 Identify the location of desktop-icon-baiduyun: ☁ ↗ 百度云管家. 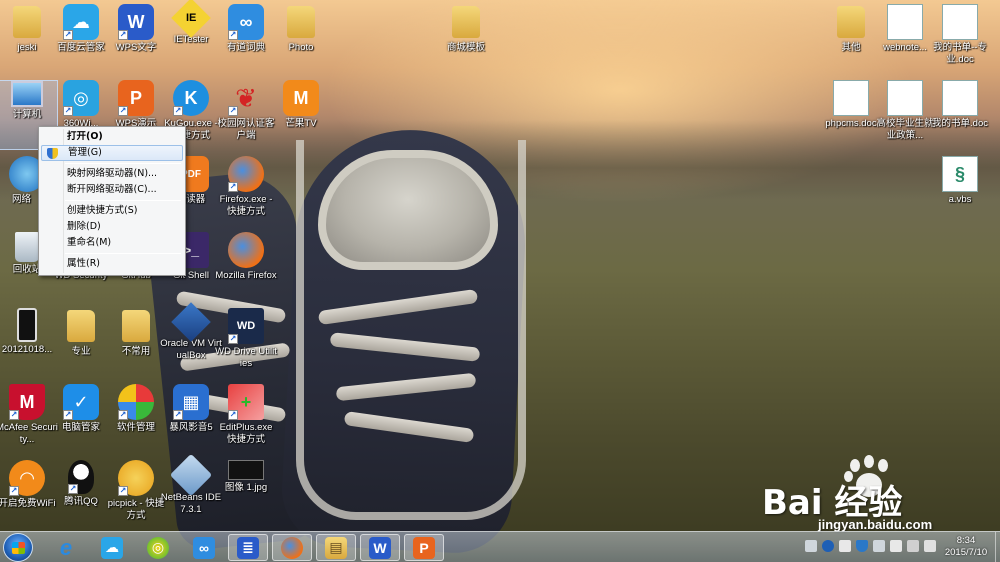
(81, 39).